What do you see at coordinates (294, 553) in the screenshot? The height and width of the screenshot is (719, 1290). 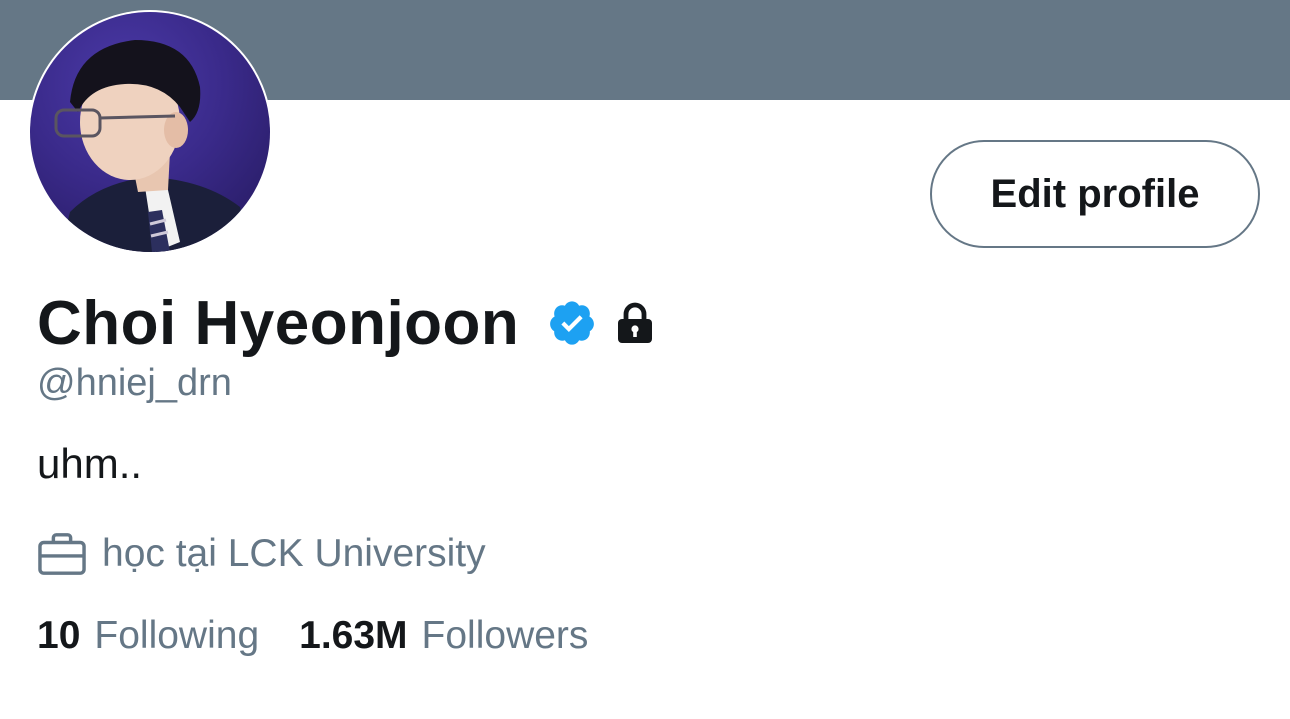 I see `occupation-text: học tại LCK University` at bounding box center [294, 553].